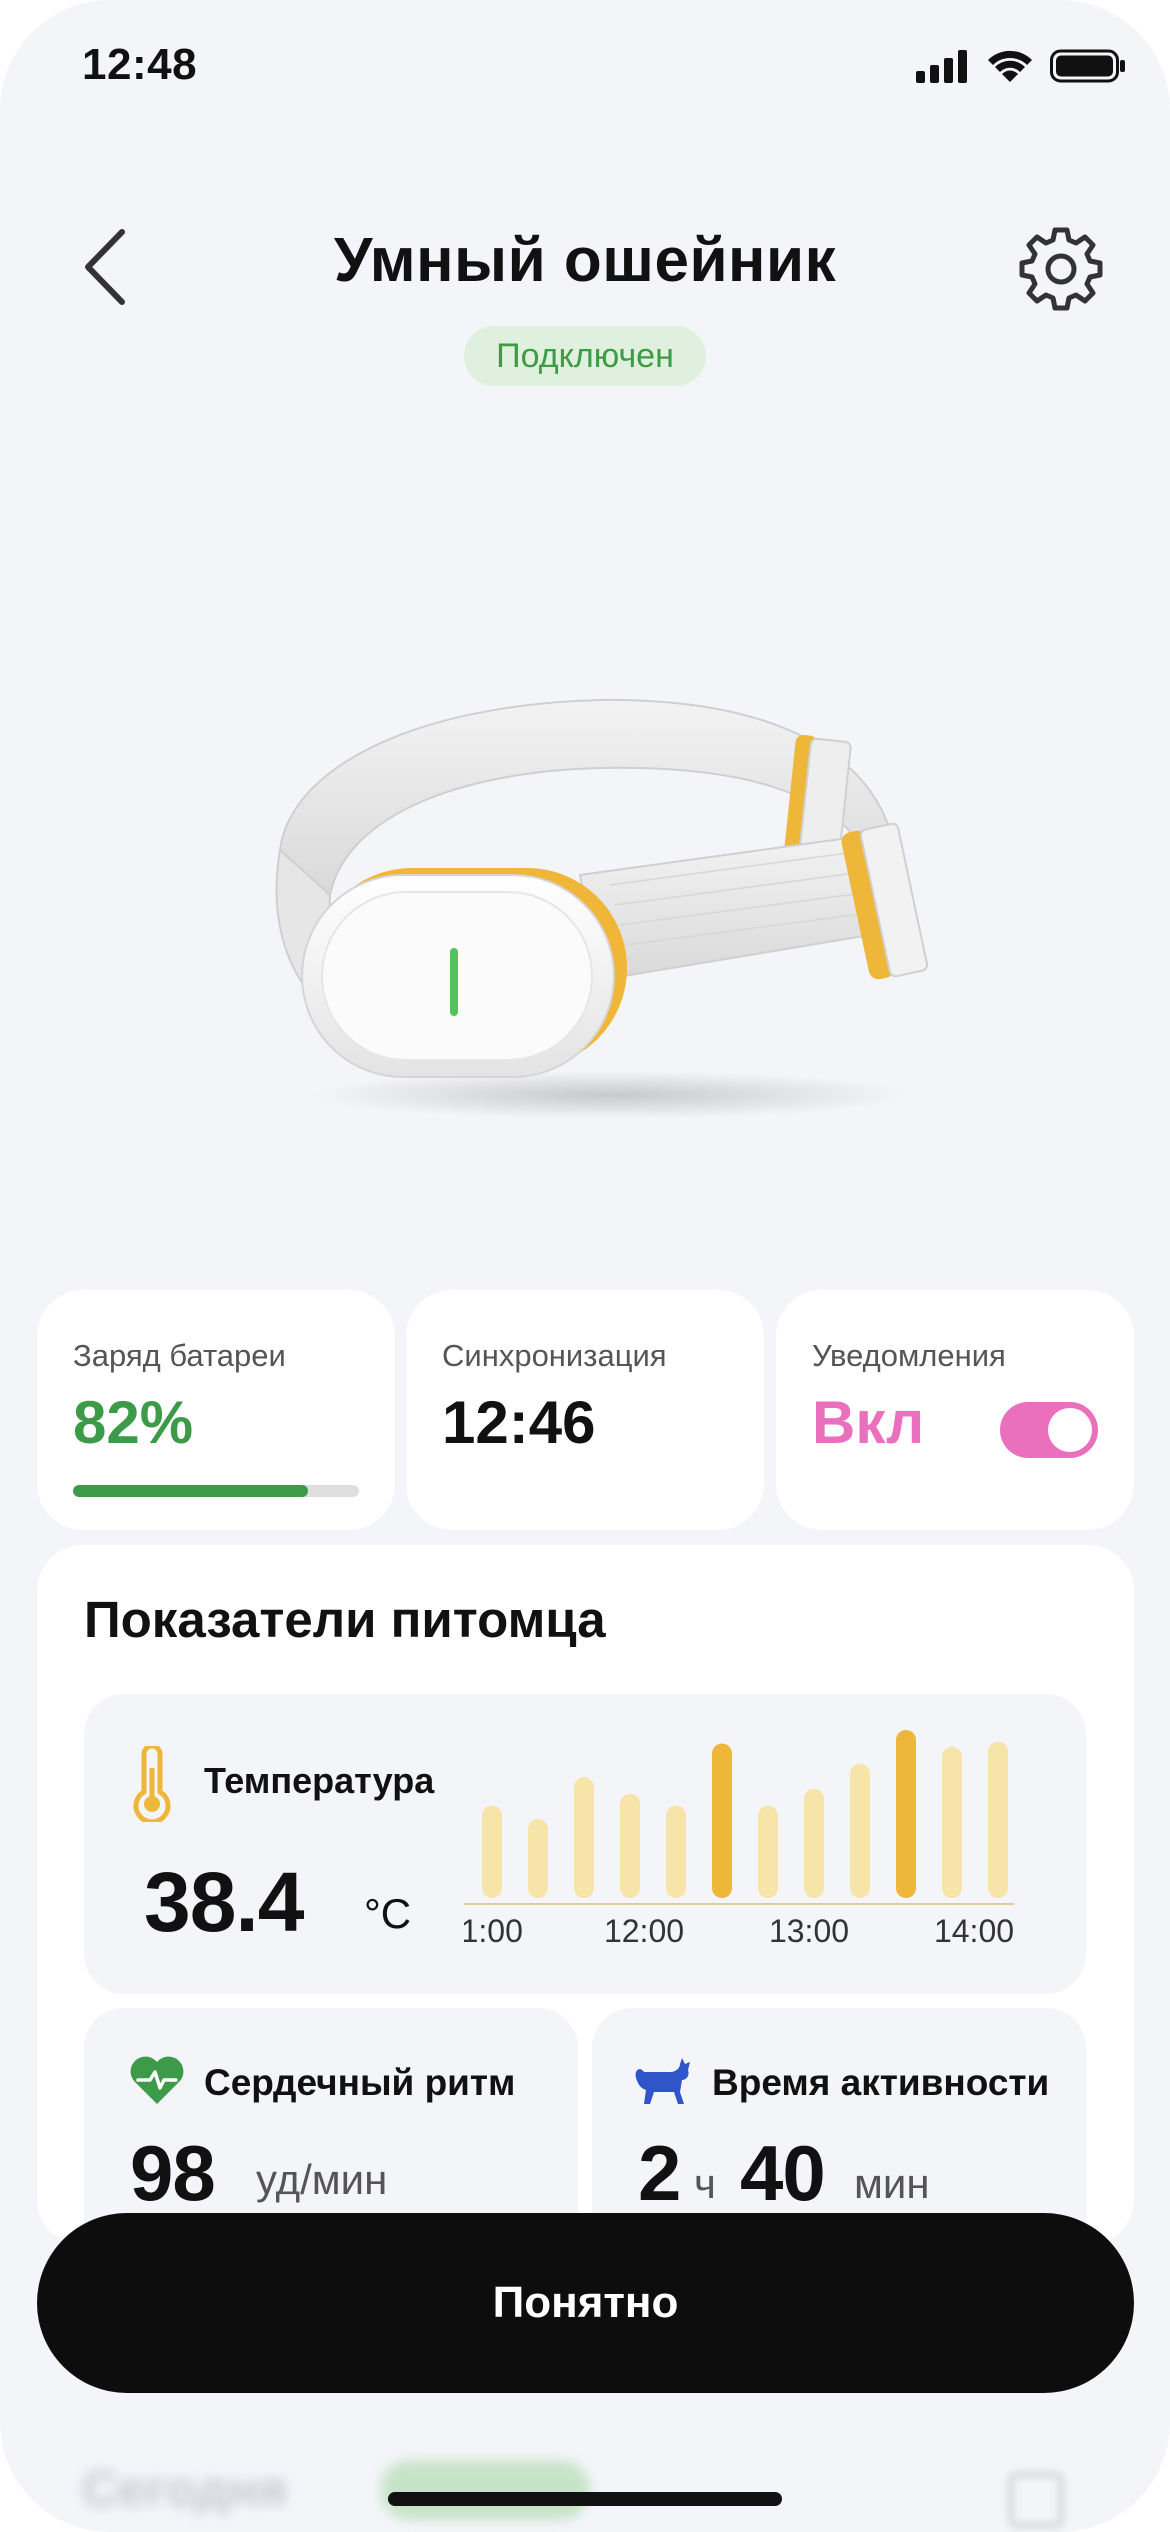 This screenshot has width=1170, height=2532. Describe the element at coordinates (1070, 1430) in the screenshot. I see `toggle-knob` at that location.